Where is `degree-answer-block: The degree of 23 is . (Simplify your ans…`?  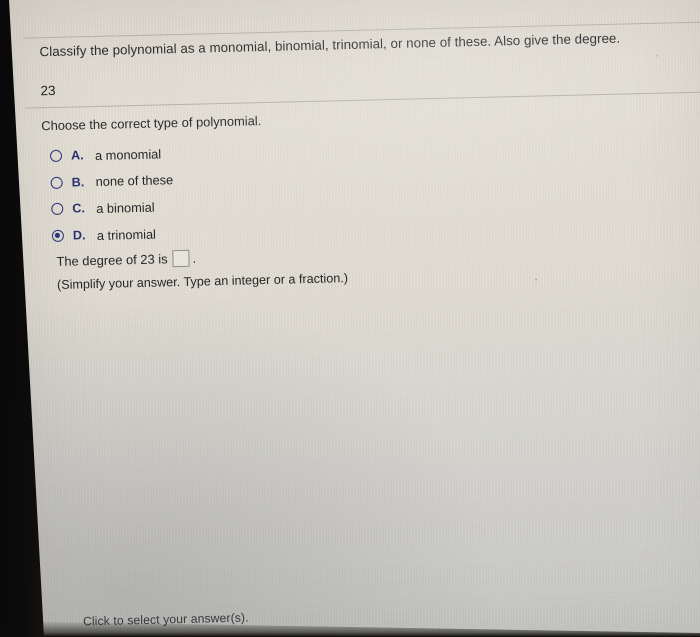
degree-answer-block: The degree of 23 is . (Simplify your ans… is located at coordinates (266, 267).